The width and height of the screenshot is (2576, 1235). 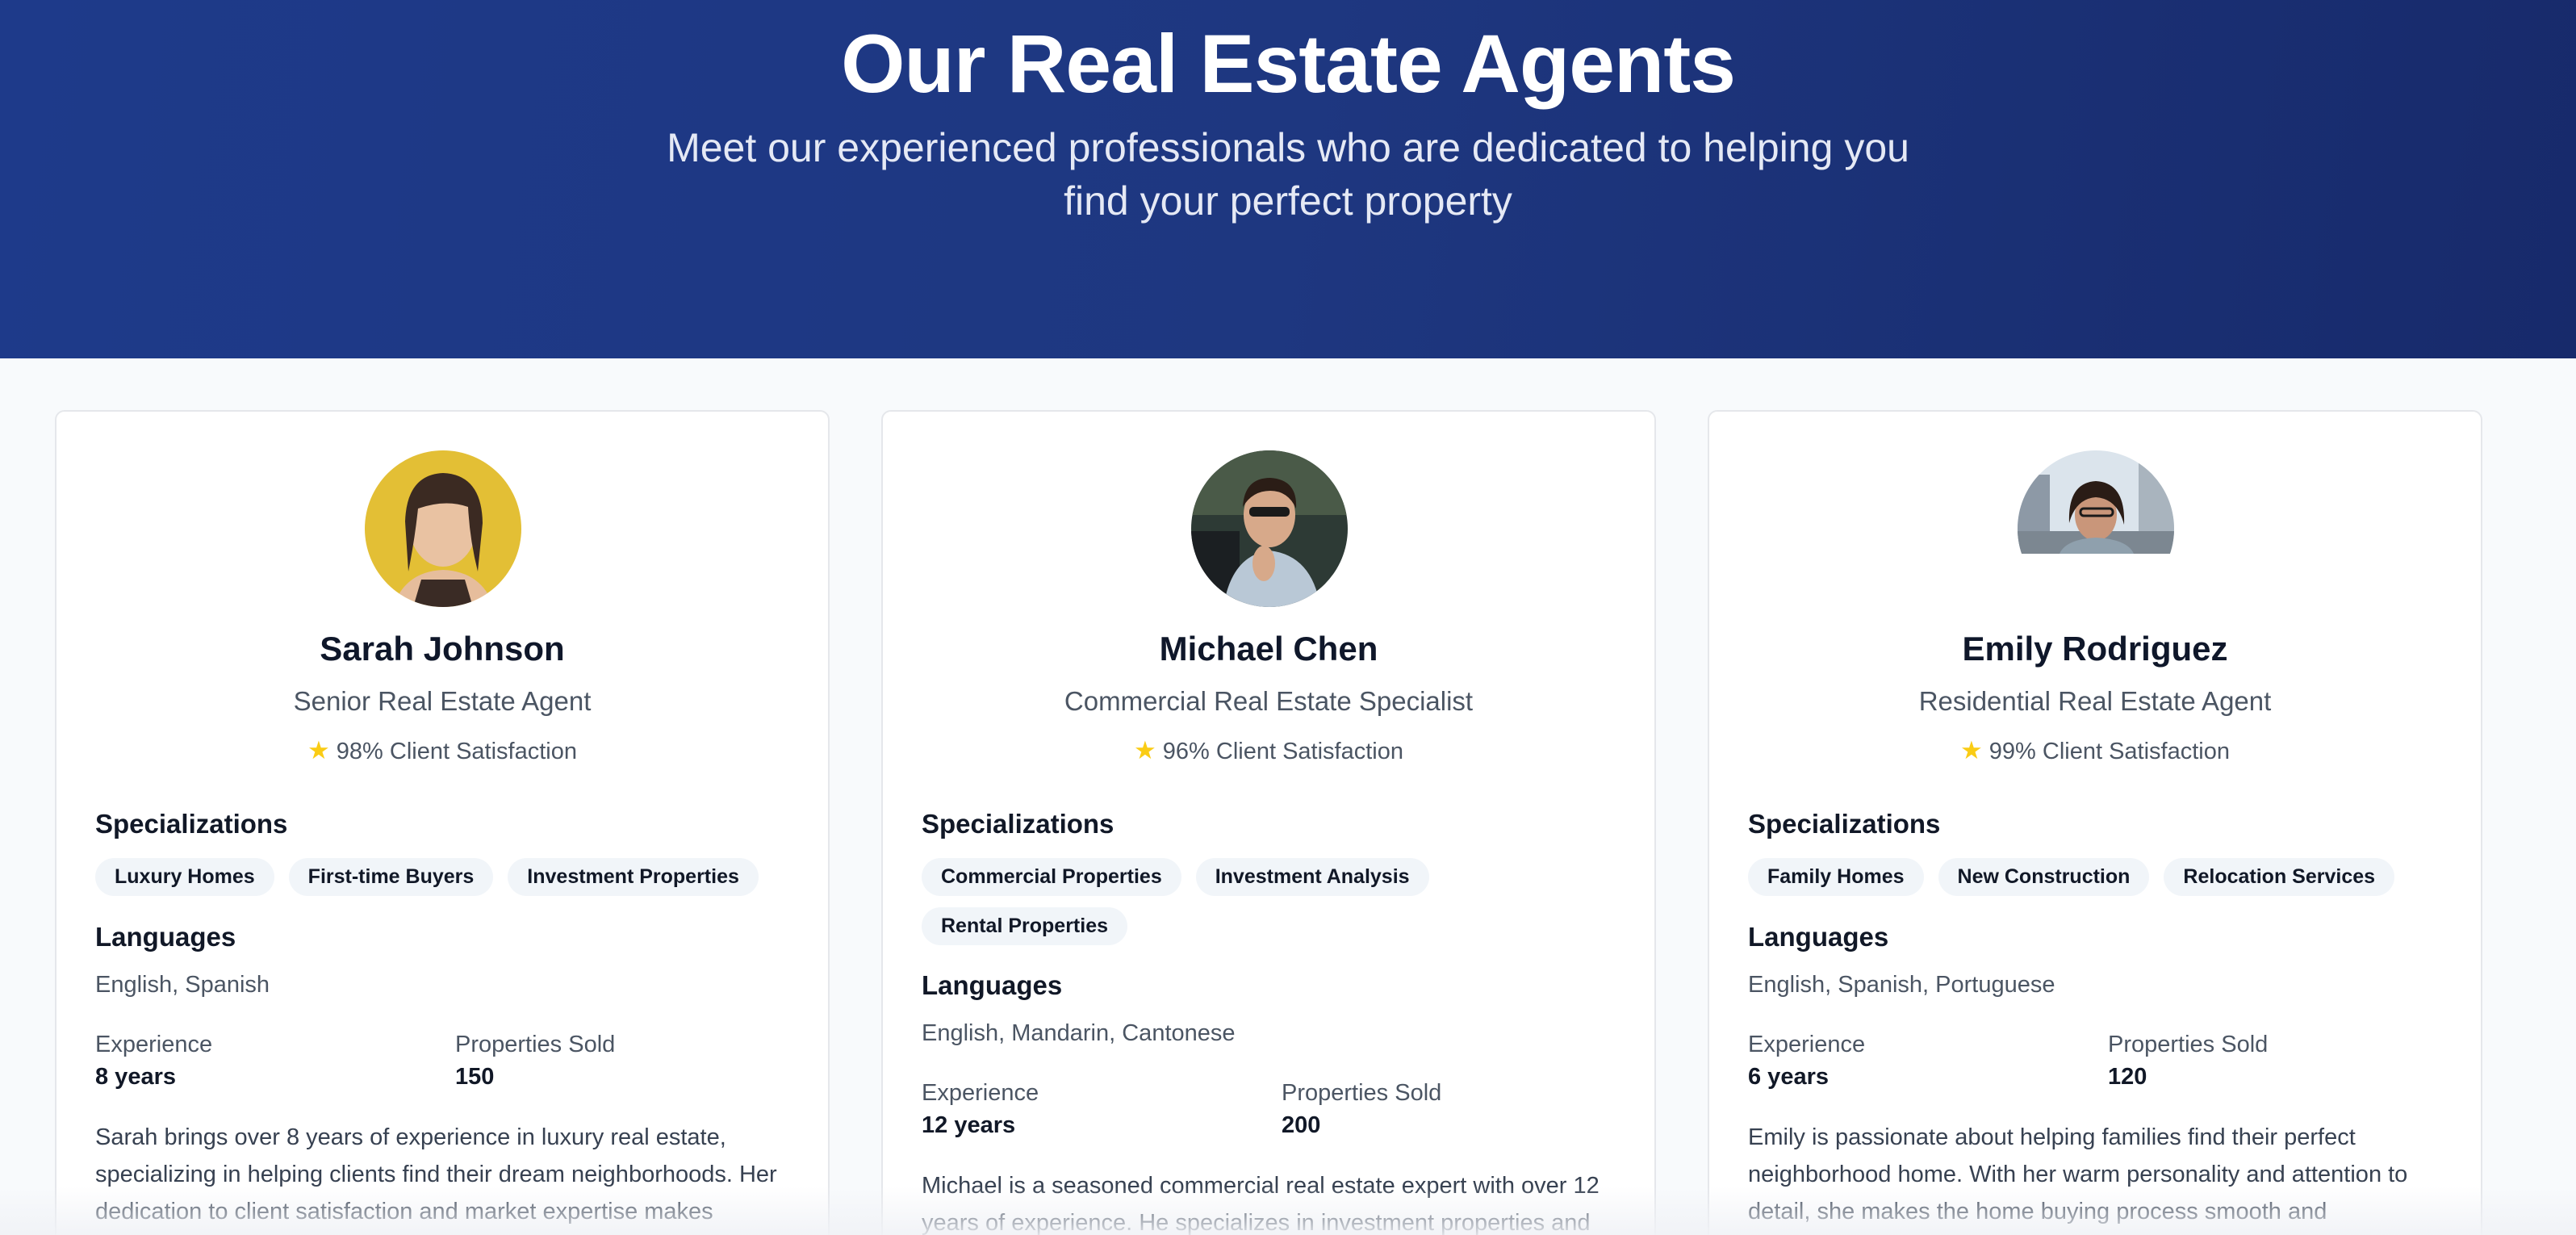 I want to click on specialization-tag: Investment Properties, so click(x=633, y=877).